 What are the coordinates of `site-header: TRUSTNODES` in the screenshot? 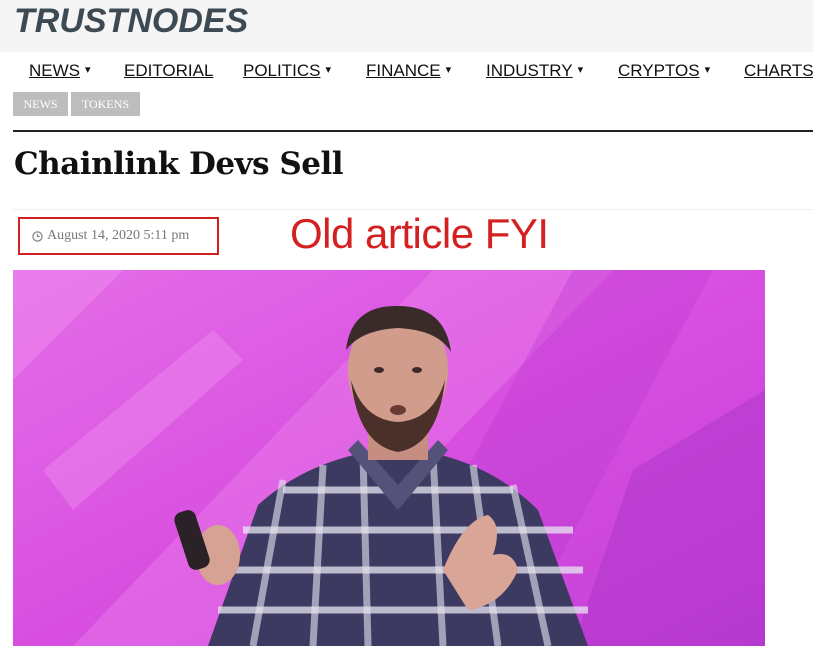 It's located at (406, 26).